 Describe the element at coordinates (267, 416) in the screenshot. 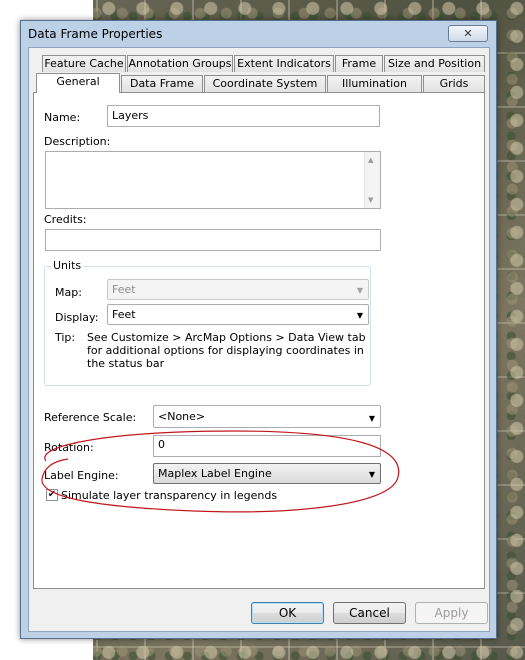

I see `reference-scale-combo: <None> ▼` at that location.